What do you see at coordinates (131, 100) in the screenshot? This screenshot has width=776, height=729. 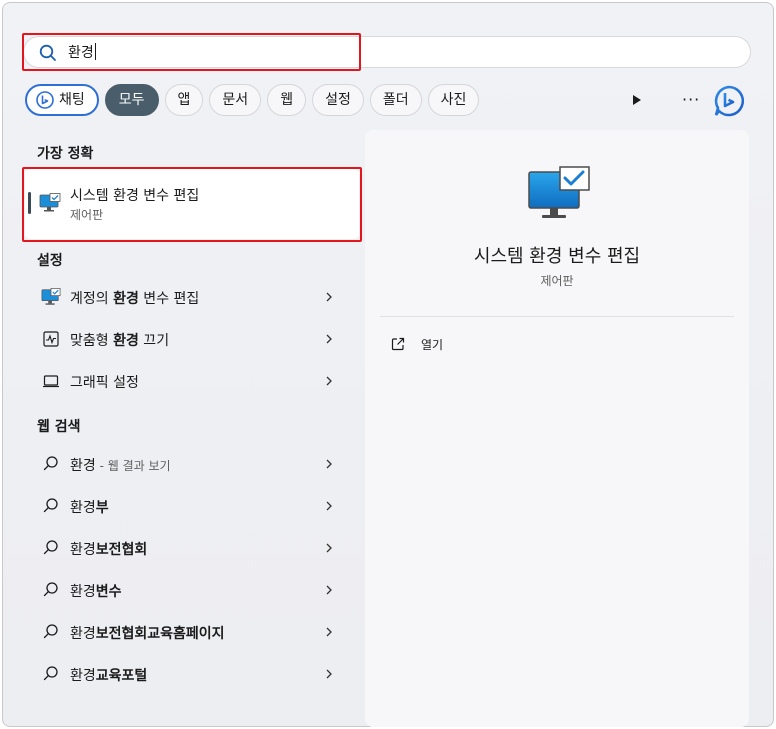 I see `chip-all: 모두` at bounding box center [131, 100].